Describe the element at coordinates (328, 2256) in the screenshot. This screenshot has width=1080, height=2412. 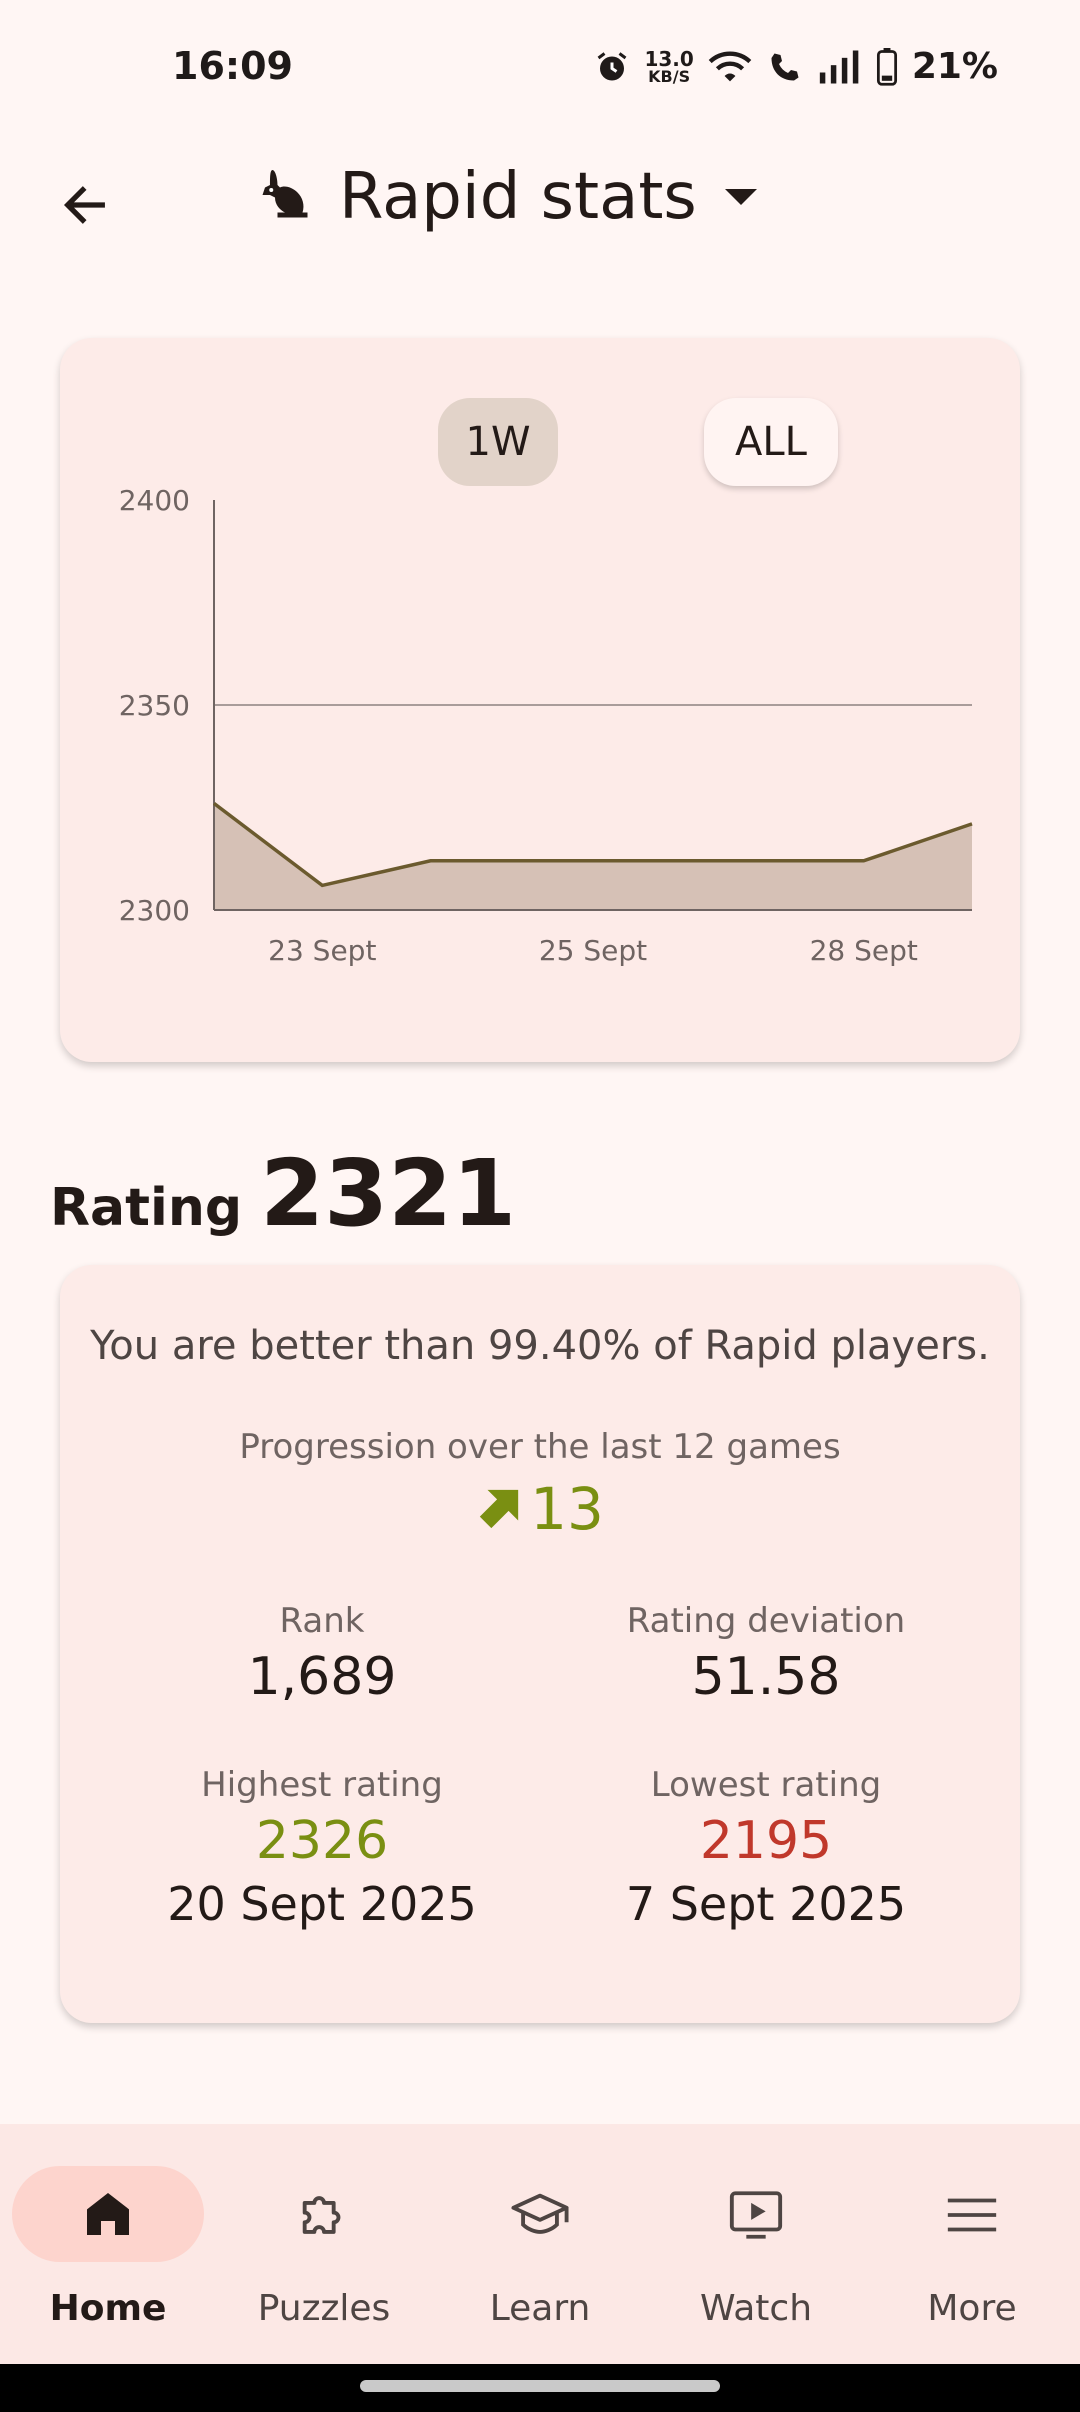
I see `nav-item-puzzles: Puzzles` at that location.